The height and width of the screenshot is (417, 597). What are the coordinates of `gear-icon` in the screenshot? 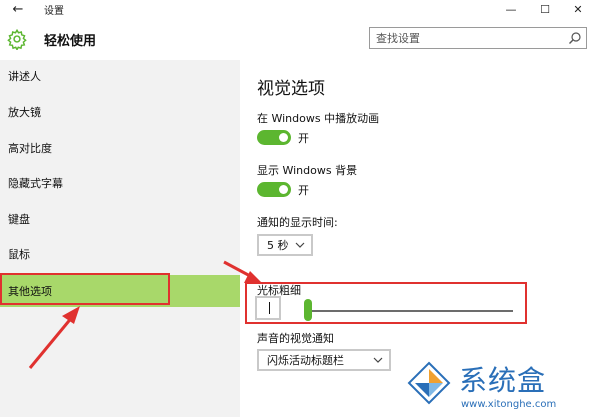 It's located at (17, 39).